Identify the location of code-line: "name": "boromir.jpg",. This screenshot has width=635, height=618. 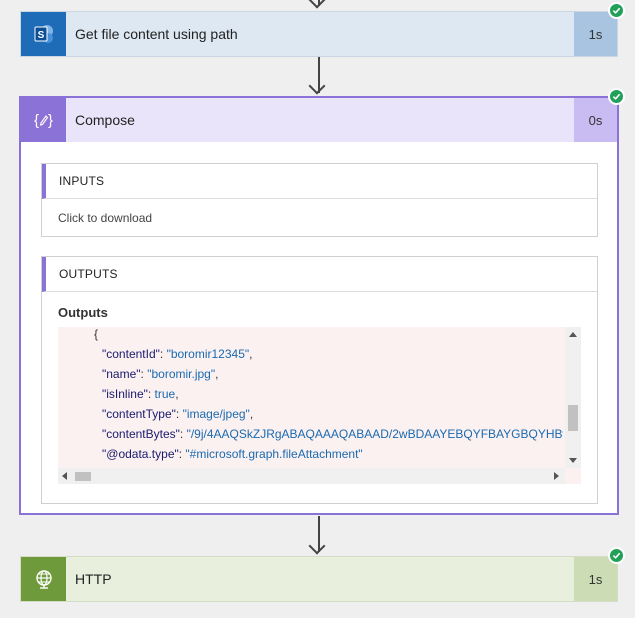
(160, 374).